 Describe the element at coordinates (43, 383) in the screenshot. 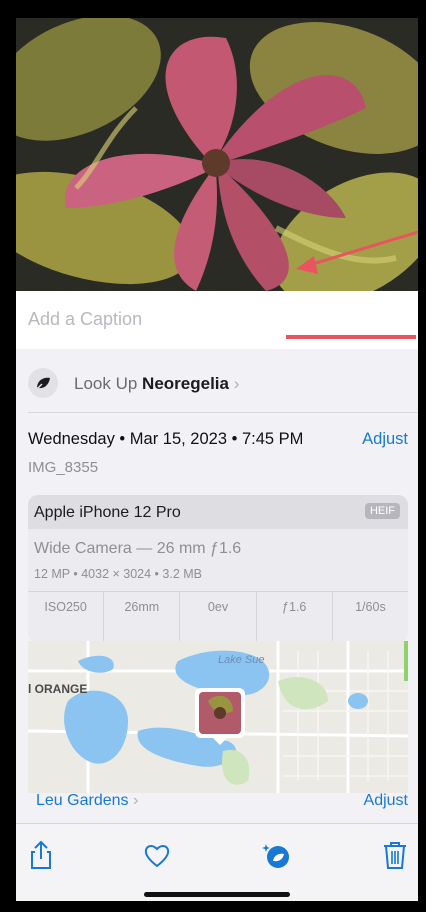

I see `leaf-icon` at that location.